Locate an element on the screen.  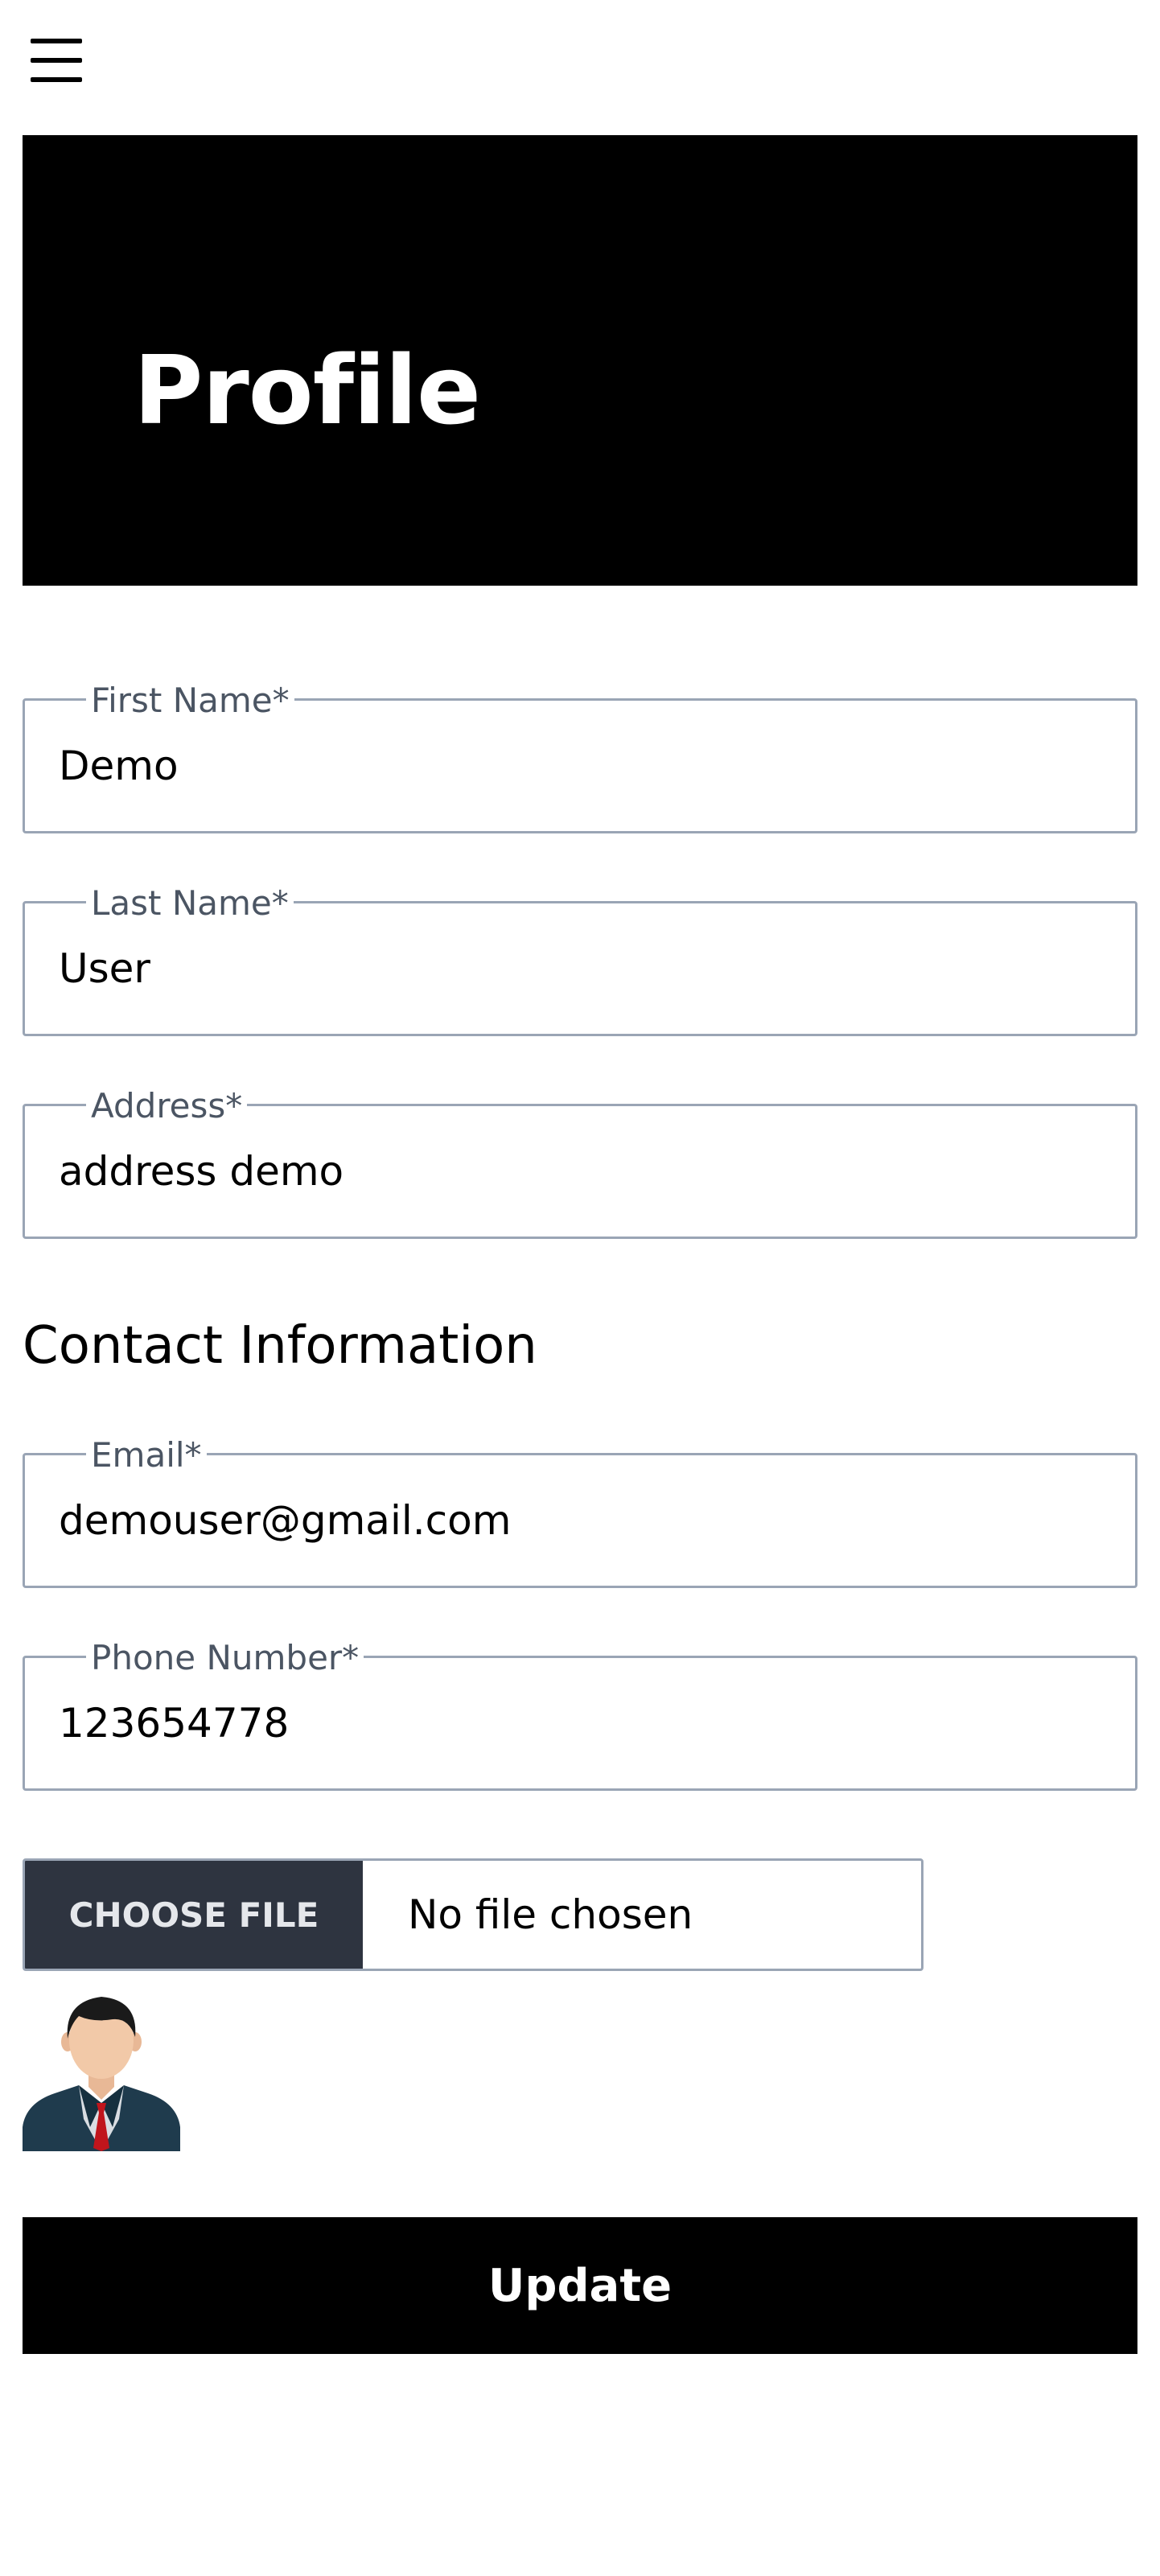
page-title: Profile is located at coordinates (307, 390).